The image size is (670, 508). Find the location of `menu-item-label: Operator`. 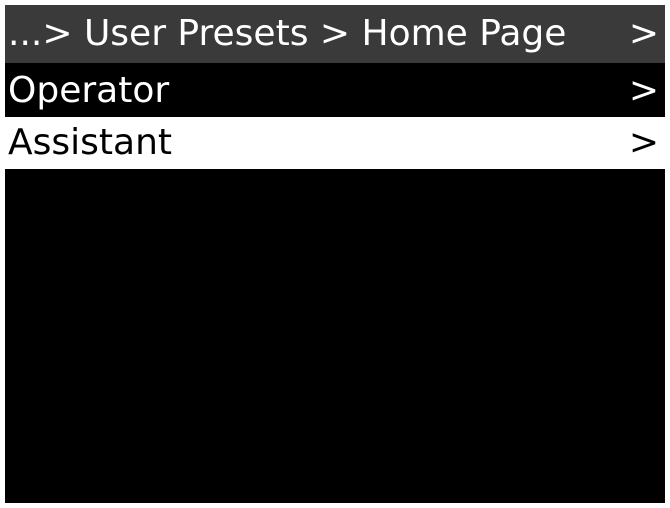

menu-item-label: Operator is located at coordinates (89, 90).